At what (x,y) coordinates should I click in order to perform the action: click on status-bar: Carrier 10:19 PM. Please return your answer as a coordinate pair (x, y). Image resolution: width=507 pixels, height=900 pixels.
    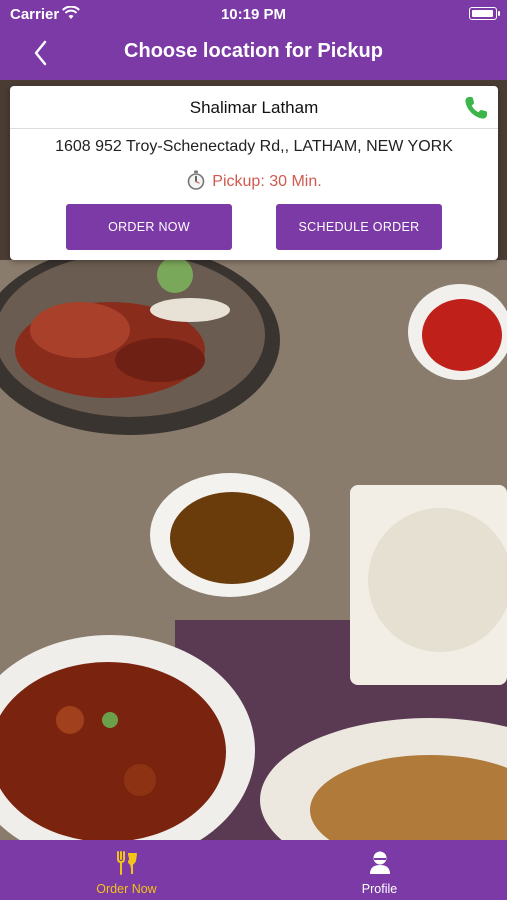
    Looking at the image, I should click on (253, 14).